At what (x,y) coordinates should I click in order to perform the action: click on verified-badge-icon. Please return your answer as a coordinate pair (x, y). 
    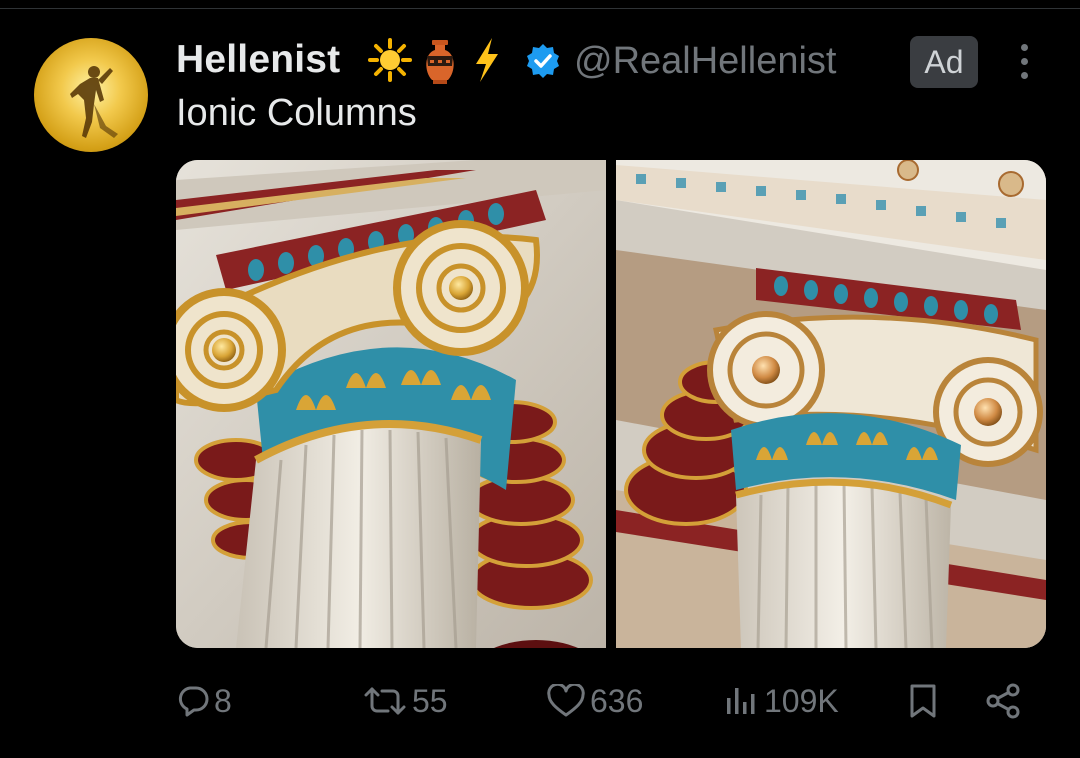
    Looking at the image, I should click on (543, 63).